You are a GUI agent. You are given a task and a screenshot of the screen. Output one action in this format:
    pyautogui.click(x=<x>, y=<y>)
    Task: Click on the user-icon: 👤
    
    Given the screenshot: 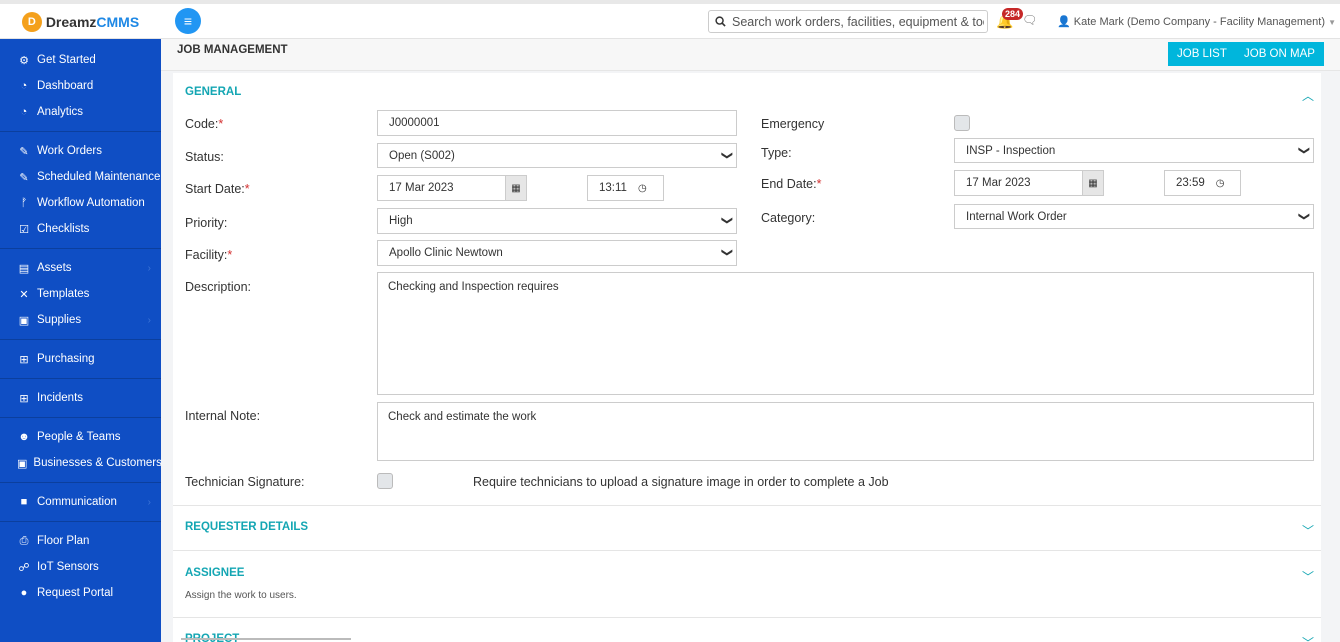 What is the action you would take?
    pyautogui.click(x=1064, y=22)
    